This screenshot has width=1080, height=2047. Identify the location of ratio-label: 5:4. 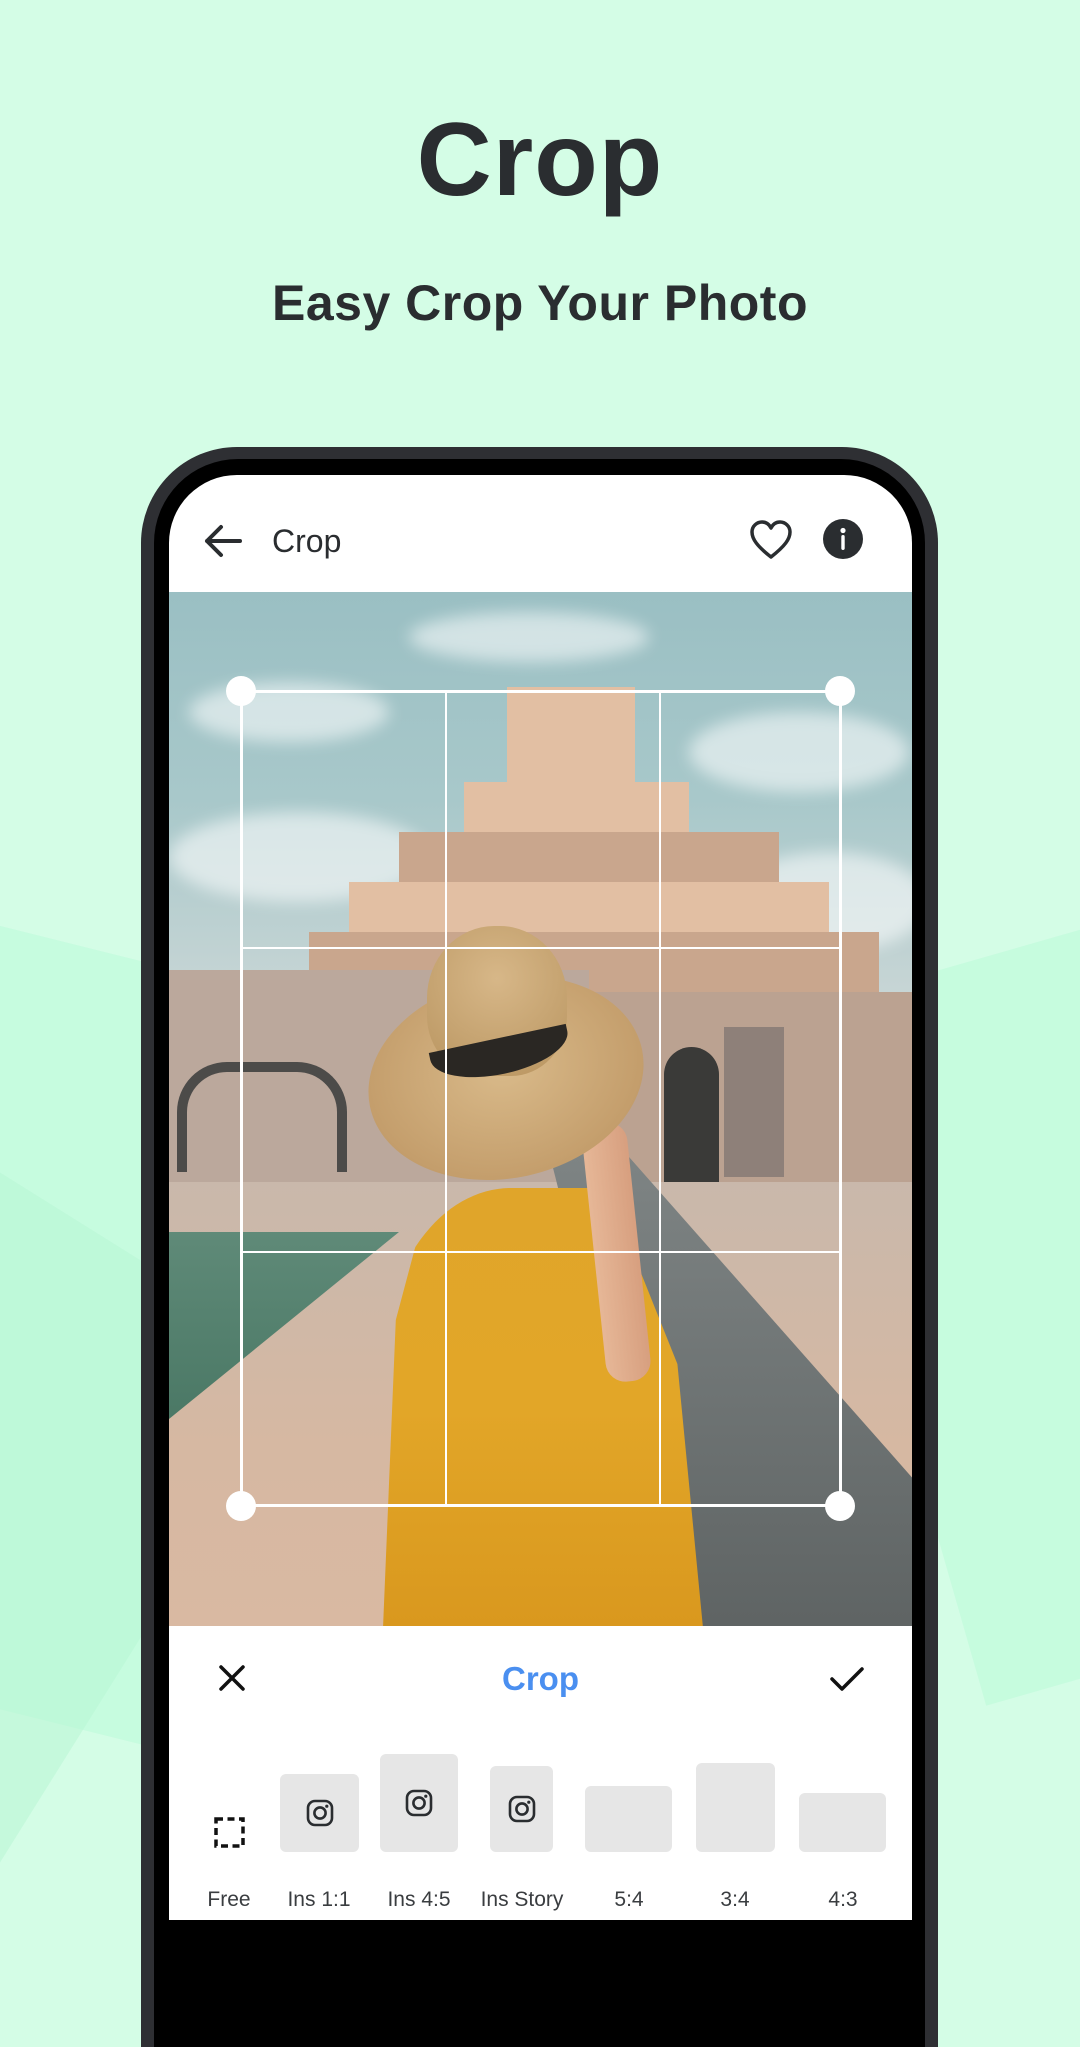
(629, 1899).